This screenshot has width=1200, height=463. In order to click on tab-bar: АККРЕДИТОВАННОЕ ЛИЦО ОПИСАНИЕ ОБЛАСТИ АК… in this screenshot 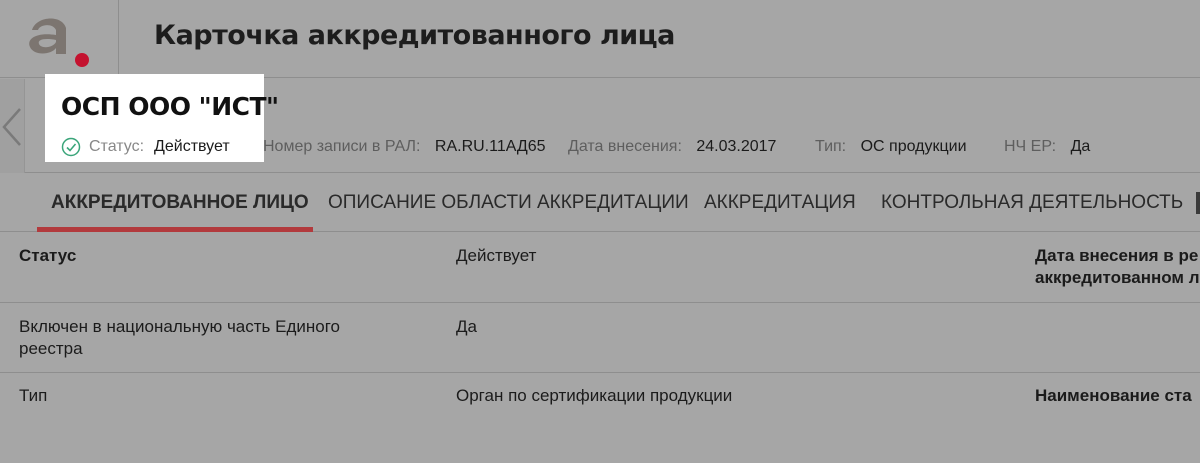, I will do `click(600, 203)`.